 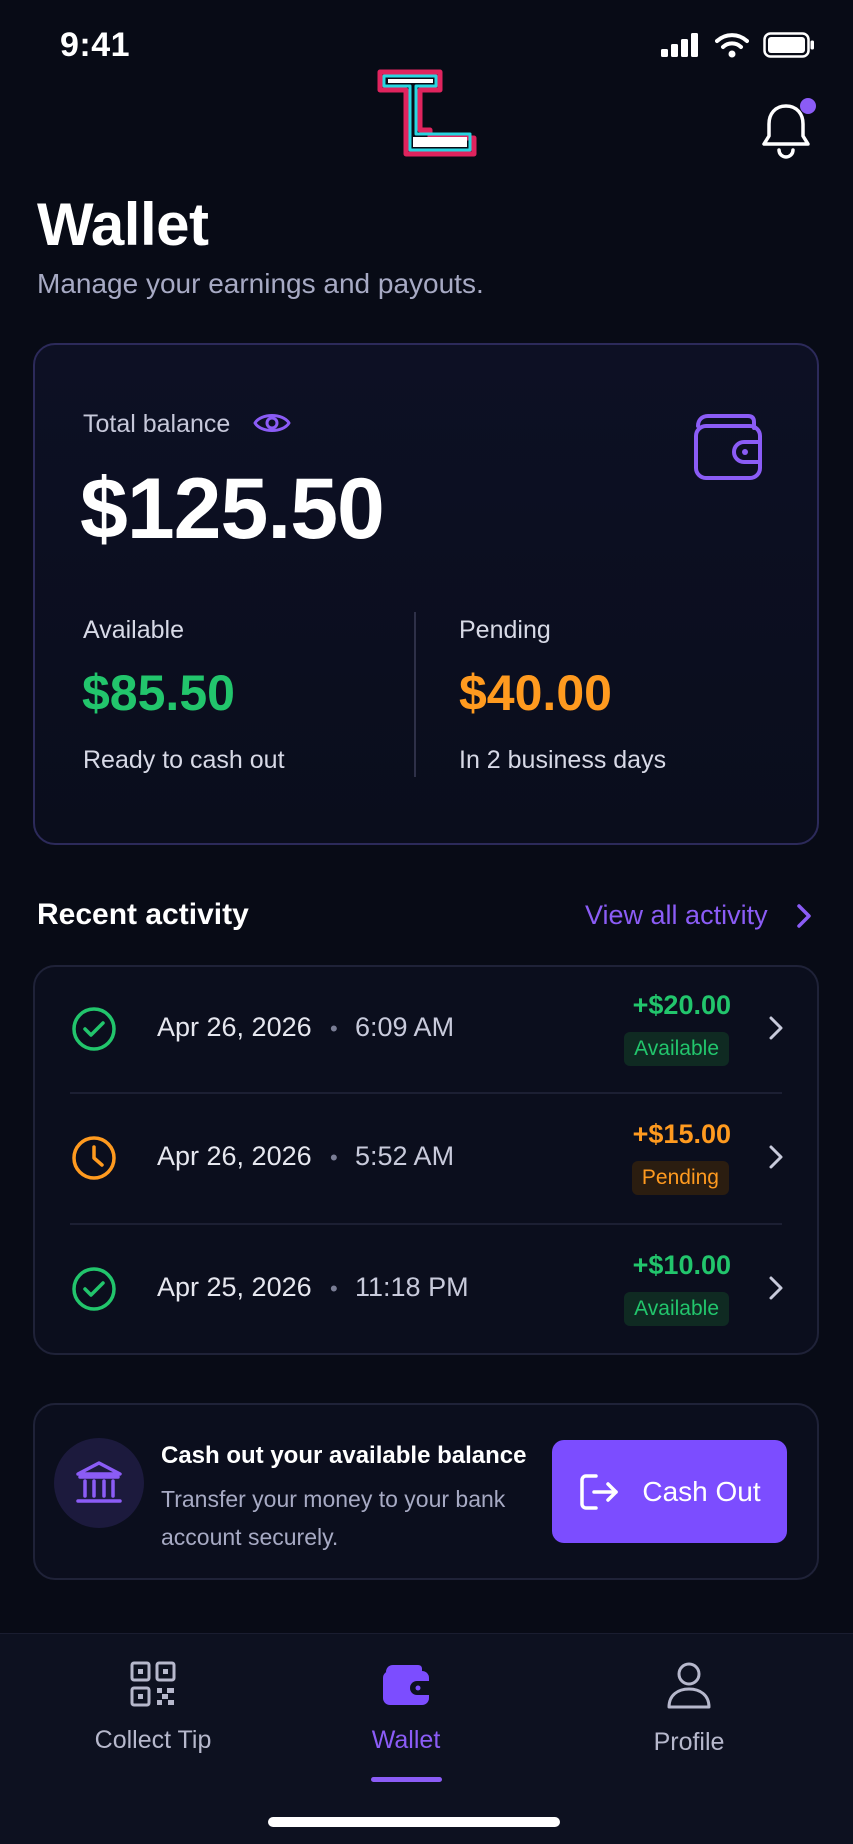 What do you see at coordinates (680, 1178) in the screenshot?
I see `status-badge: Pending` at bounding box center [680, 1178].